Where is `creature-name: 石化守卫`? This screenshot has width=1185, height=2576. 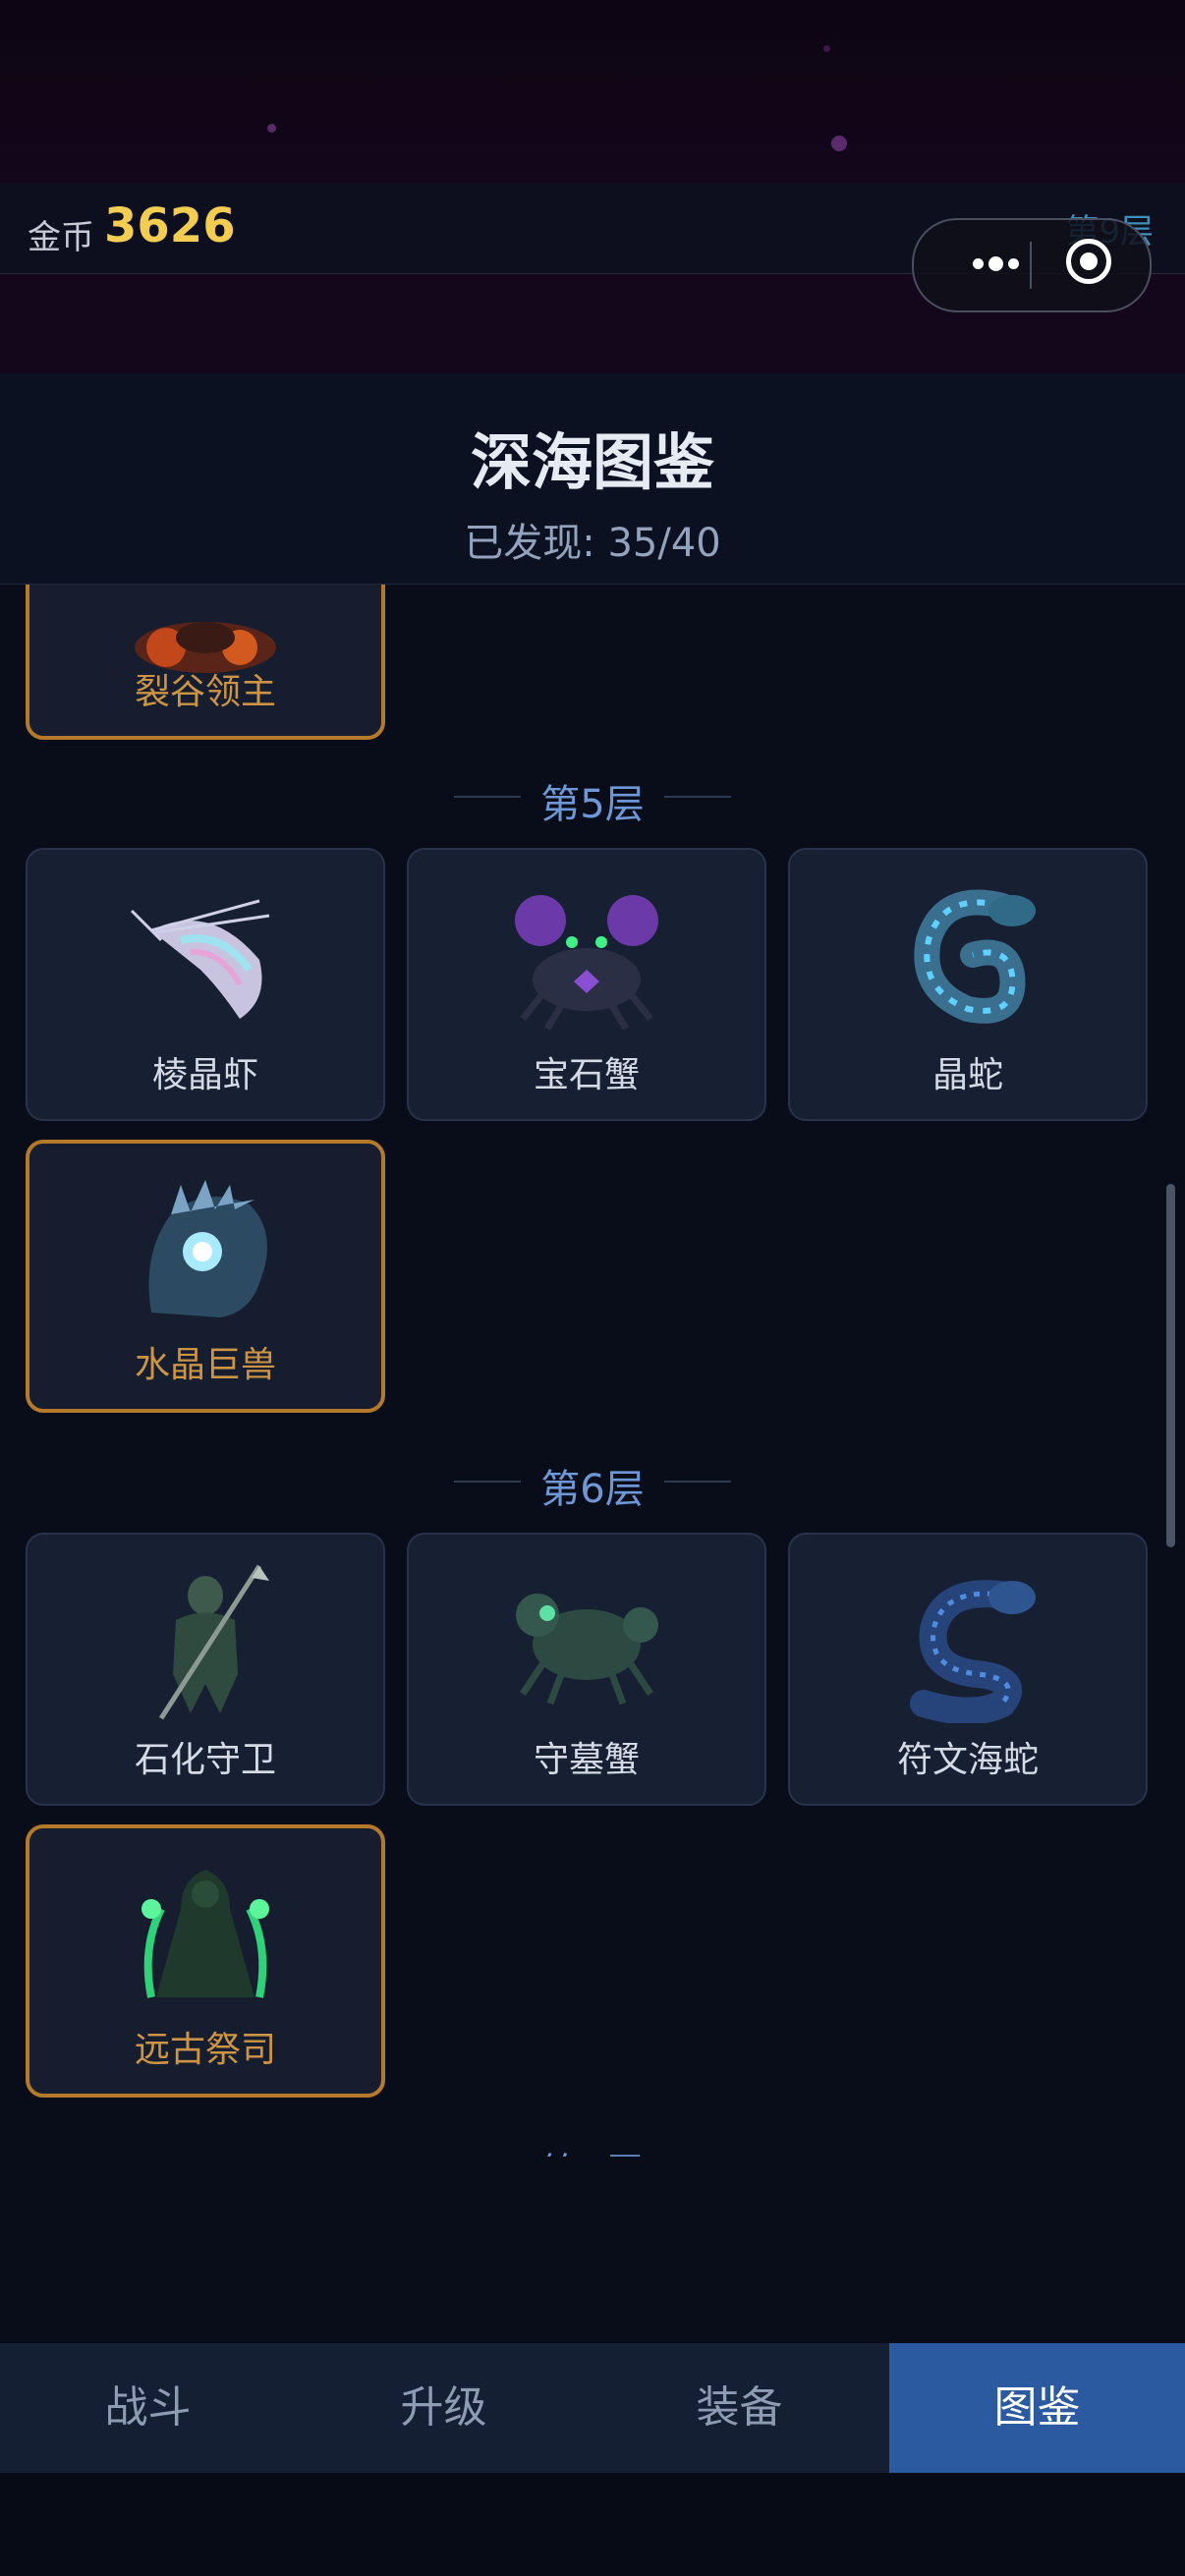 creature-name: 石化守卫 is located at coordinates (206, 1756).